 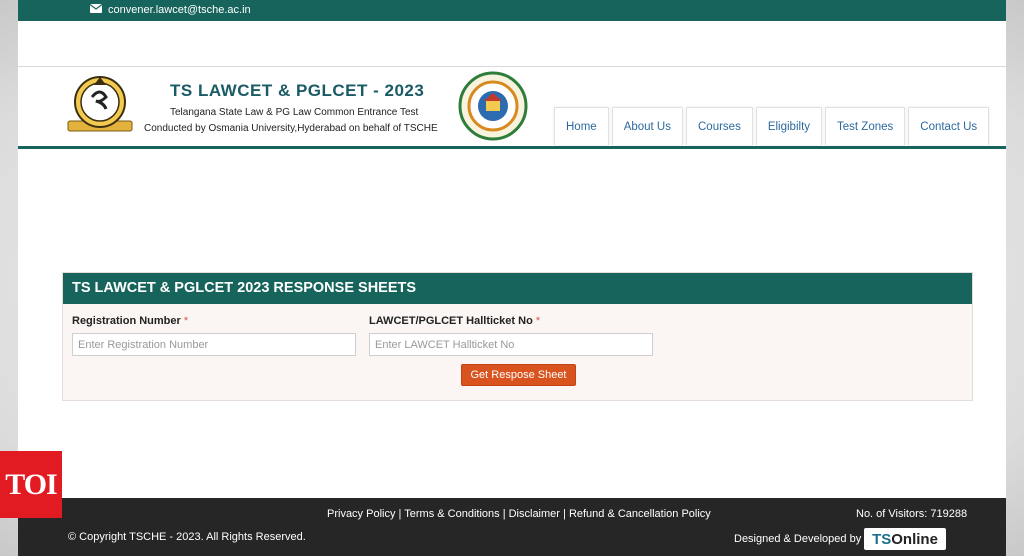 What do you see at coordinates (214, 344) in the screenshot?
I see `registration-number-input` at bounding box center [214, 344].